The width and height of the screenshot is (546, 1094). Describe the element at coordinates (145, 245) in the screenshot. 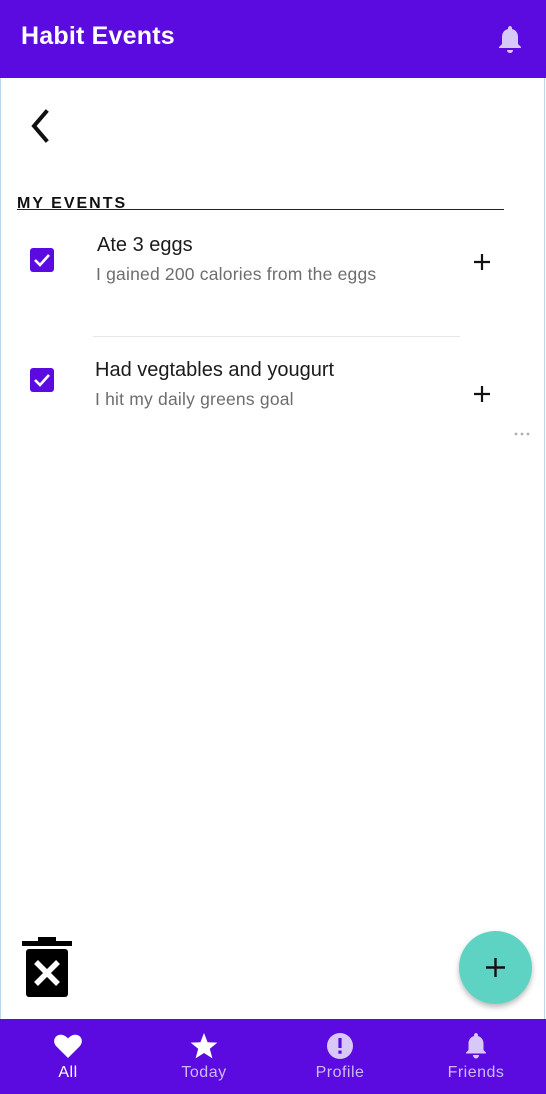

I see `event-title: Ate 3 eggs` at that location.